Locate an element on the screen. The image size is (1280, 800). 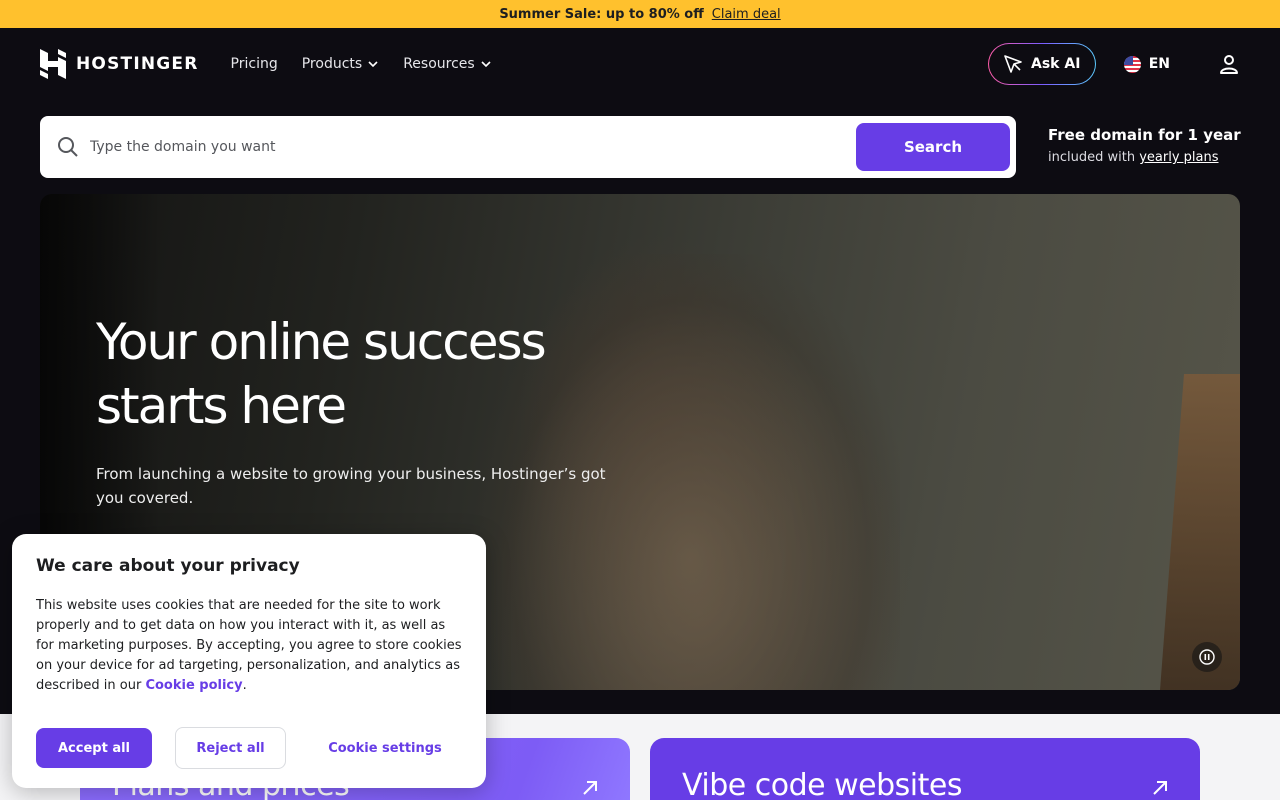
accept-all-button: Accept all is located at coordinates (94, 748).